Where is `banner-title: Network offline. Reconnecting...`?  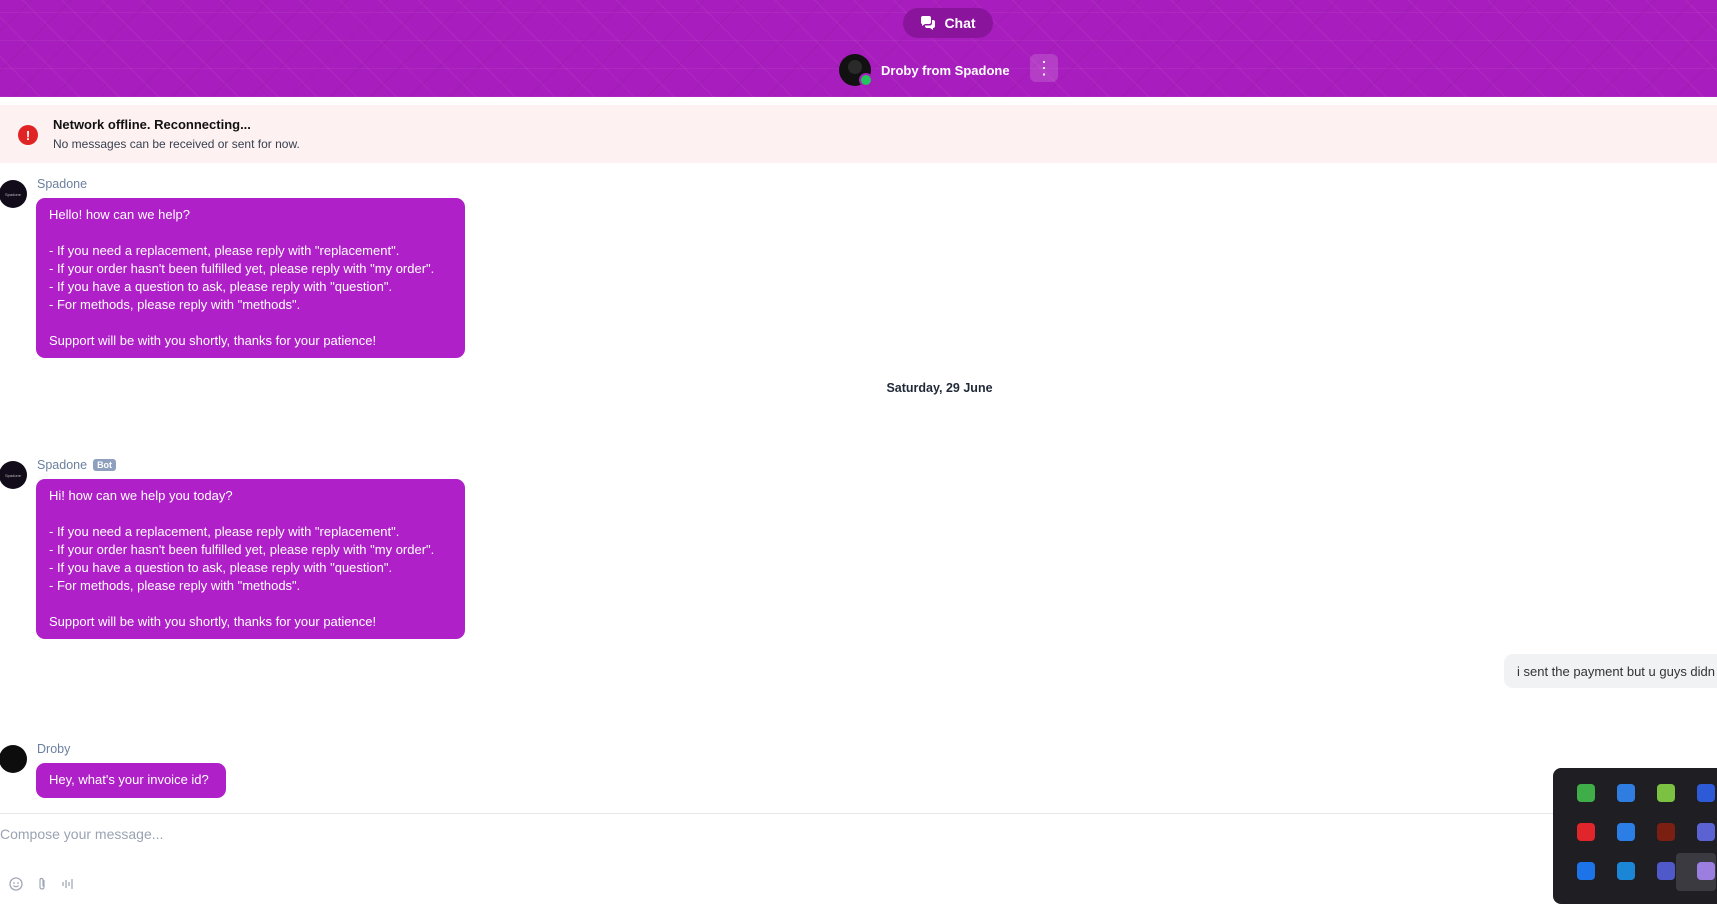 banner-title: Network offline. Reconnecting... is located at coordinates (152, 124).